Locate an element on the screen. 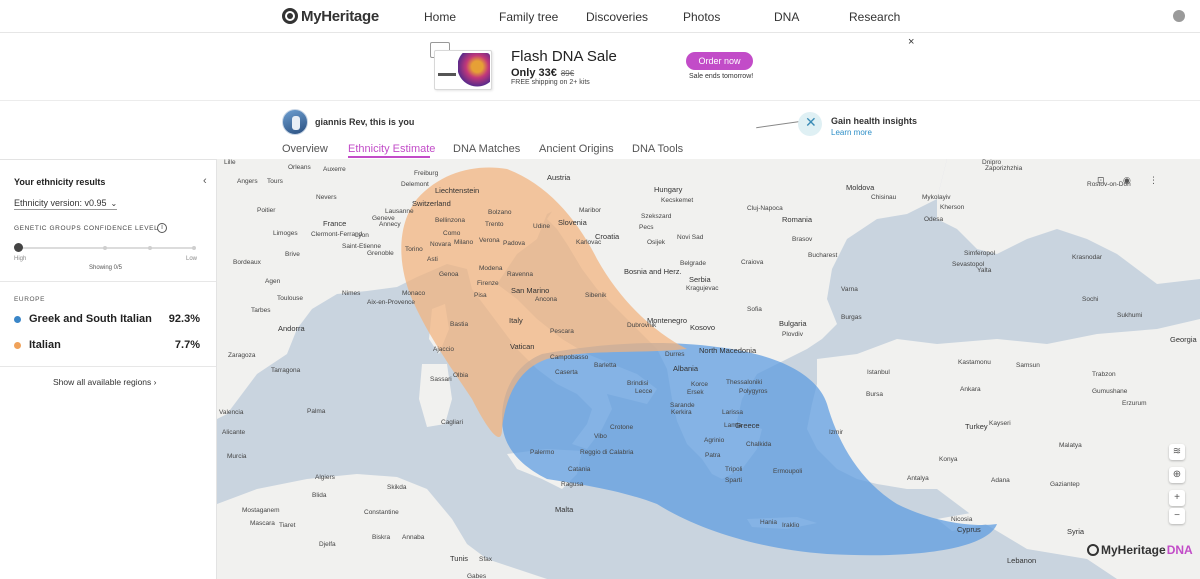 The image size is (1200, 579). play-icon: ◉ is located at coordinates (1127, 180).